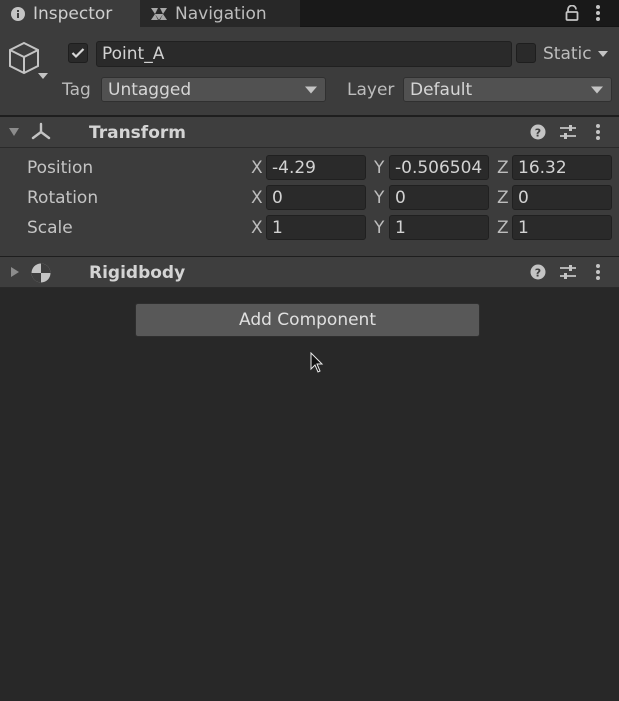 Image resolution: width=619 pixels, height=701 pixels. Describe the element at coordinates (523, 227) in the screenshot. I see `scale-z-value: 1` at that location.